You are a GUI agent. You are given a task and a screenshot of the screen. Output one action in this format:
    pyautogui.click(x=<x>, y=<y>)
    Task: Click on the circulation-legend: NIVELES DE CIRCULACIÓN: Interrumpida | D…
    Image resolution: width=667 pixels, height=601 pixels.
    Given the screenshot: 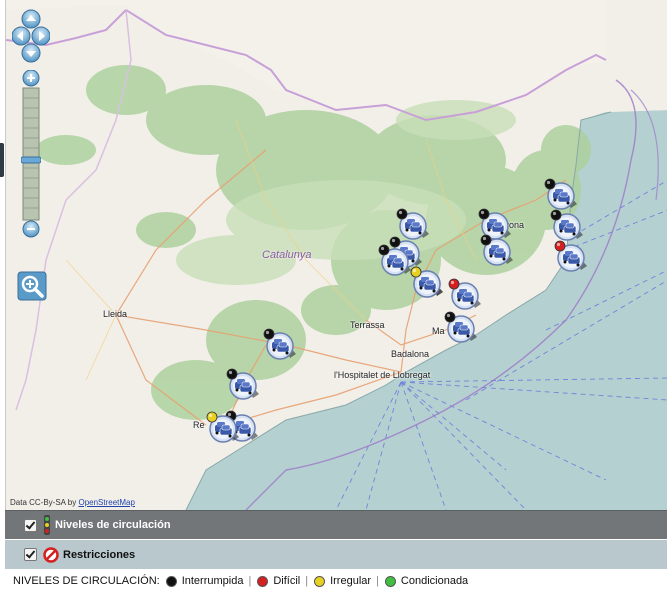 What is the action you would take?
    pyautogui.click(x=241, y=581)
    